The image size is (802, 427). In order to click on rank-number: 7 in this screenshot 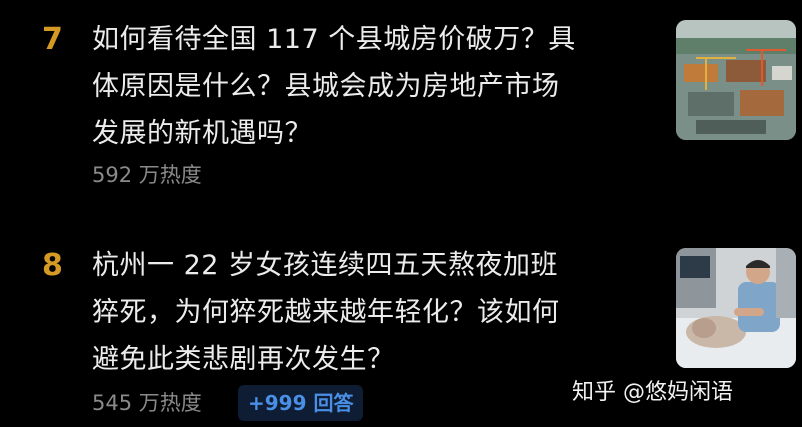, I will do `click(52, 39)`.